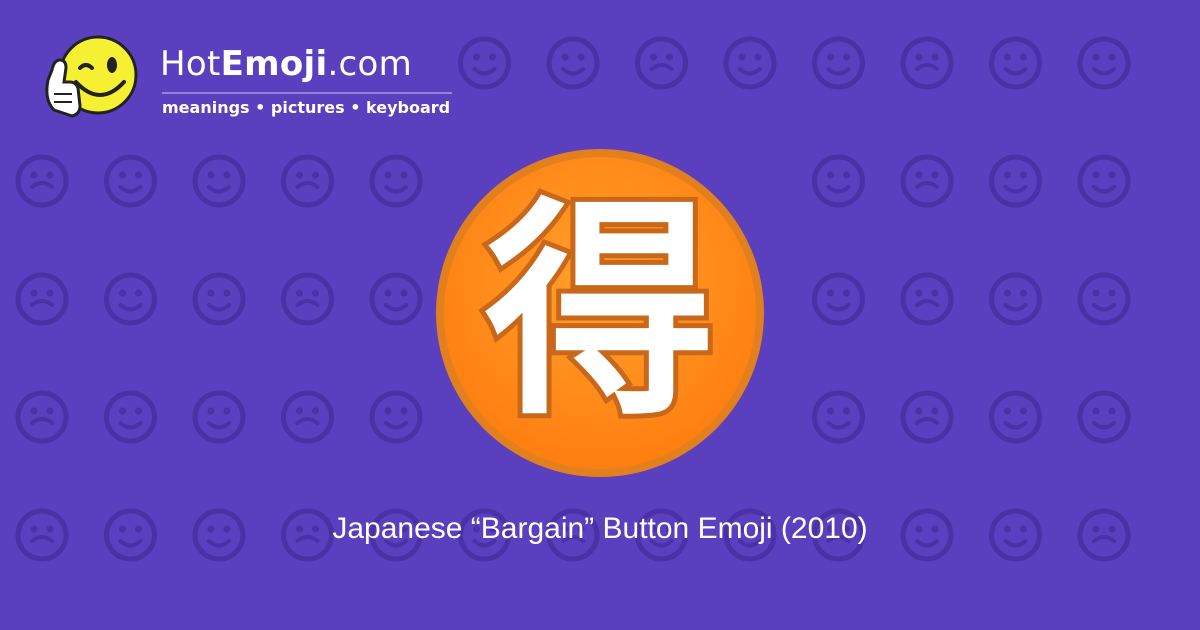 This screenshot has height=630, width=1200. Describe the element at coordinates (130, 181) in the screenshot. I see `background-smirk-icon` at that location.